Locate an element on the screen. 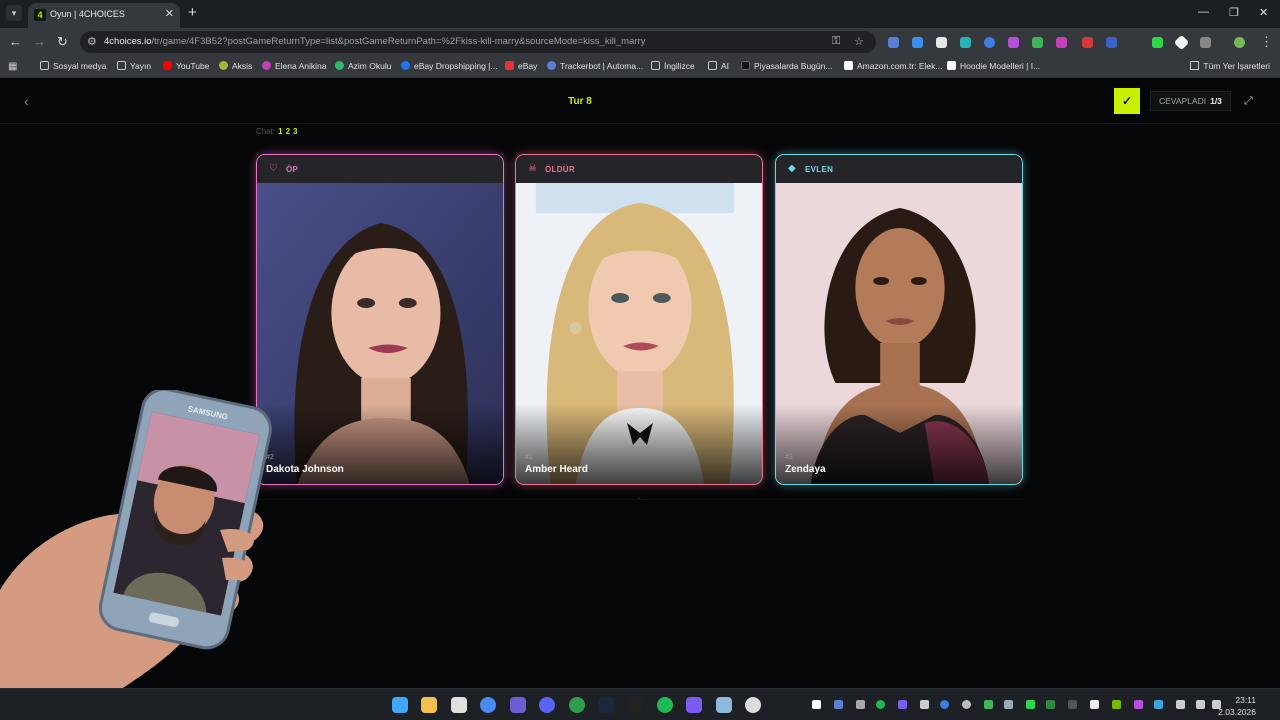  site-info-icon: ⚙ is located at coordinates (92, 41).